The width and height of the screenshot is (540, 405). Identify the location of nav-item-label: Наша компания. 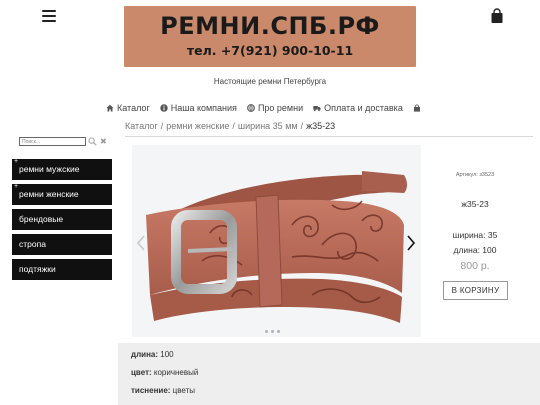
(203, 108).